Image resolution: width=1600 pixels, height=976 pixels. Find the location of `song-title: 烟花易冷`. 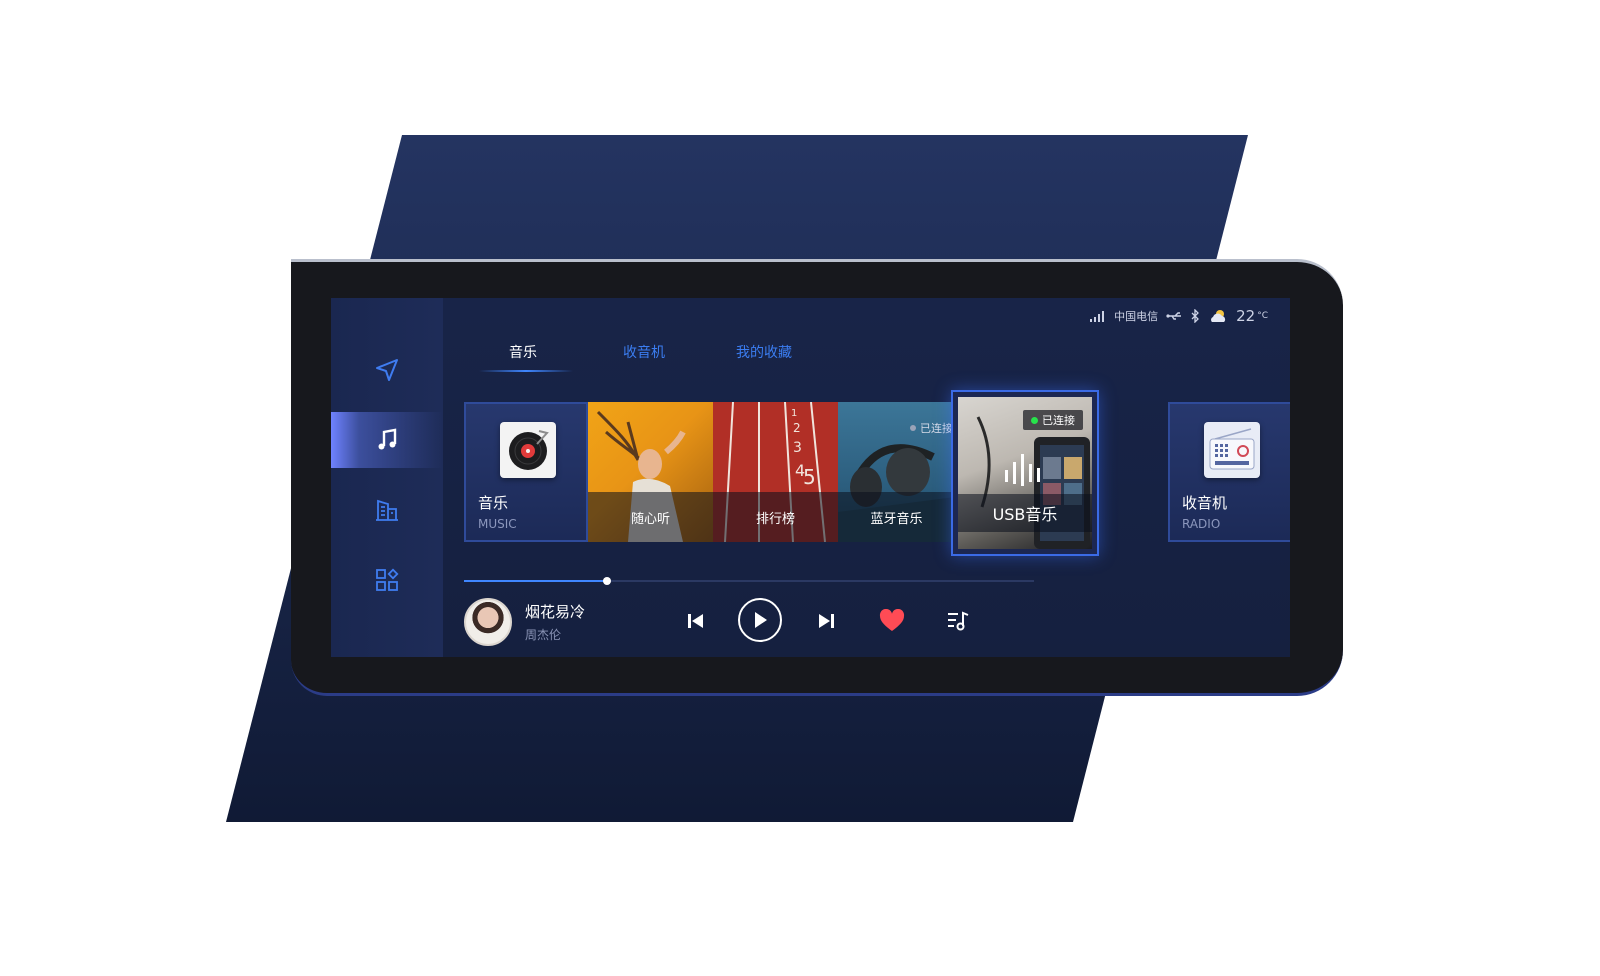

song-title: 烟花易冷 is located at coordinates (555, 612).